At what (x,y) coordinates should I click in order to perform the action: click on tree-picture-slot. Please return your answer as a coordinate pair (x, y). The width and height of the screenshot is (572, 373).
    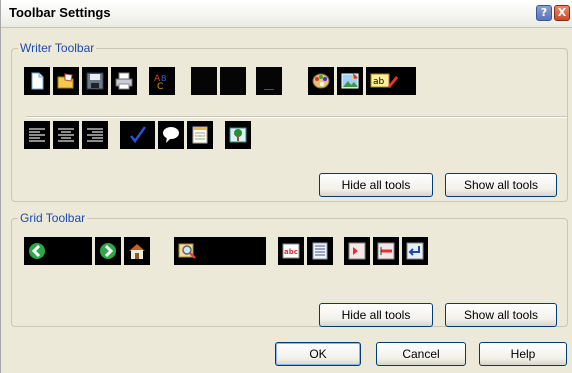
    Looking at the image, I should click on (238, 135).